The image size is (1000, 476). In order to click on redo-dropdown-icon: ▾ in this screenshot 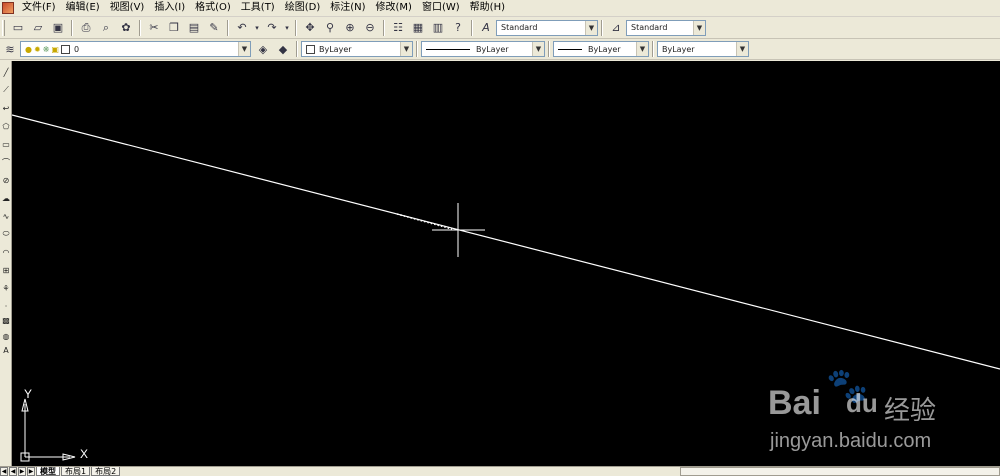, I will do `click(287, 28)`.